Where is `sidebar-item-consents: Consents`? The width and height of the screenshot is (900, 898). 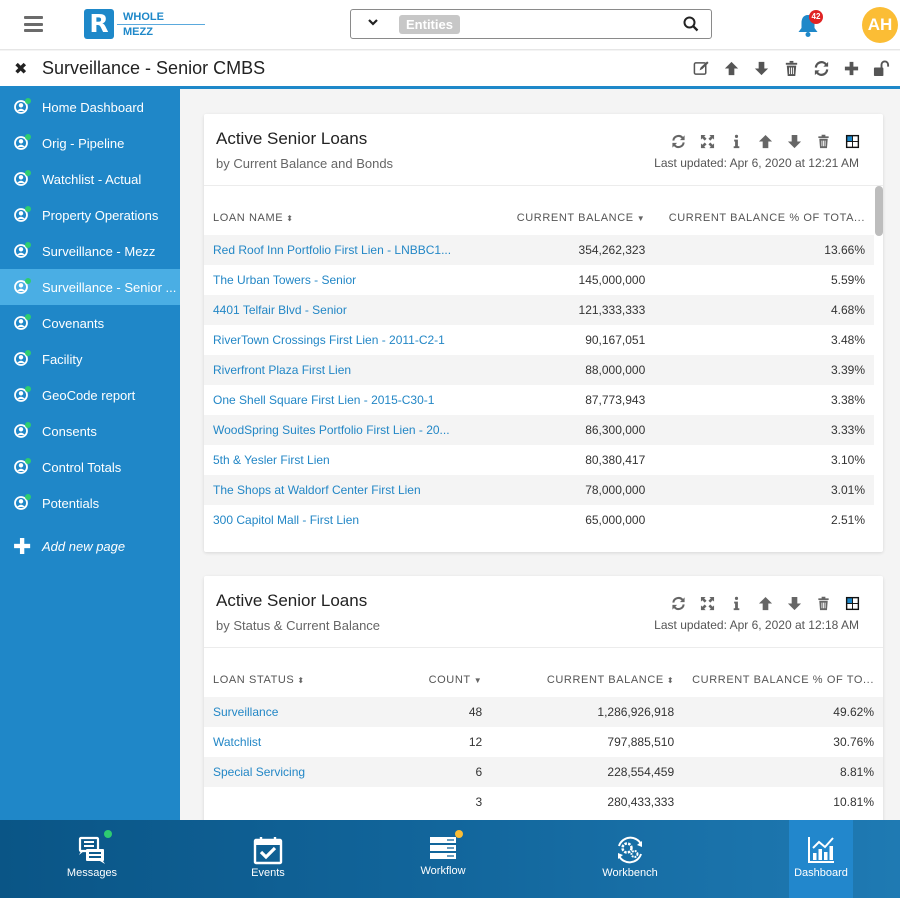 sidebar-item-consents: Consents is located at coordinates (90, 431).